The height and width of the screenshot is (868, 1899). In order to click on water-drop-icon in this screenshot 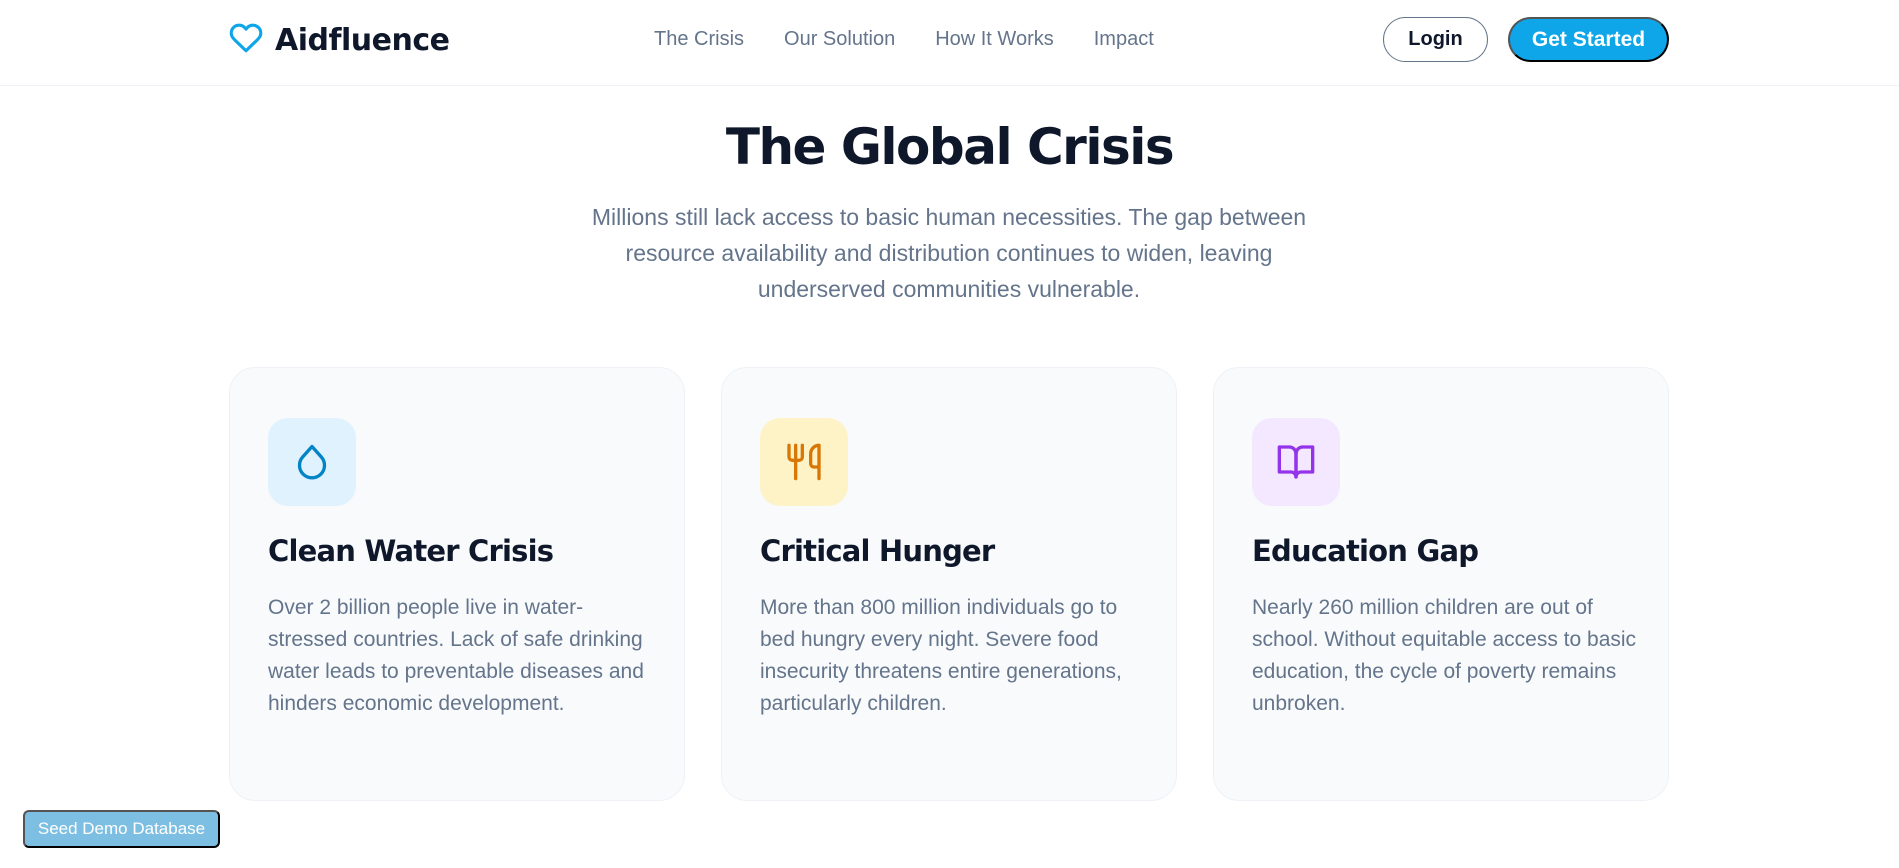, I will do `click(312, 462)`.